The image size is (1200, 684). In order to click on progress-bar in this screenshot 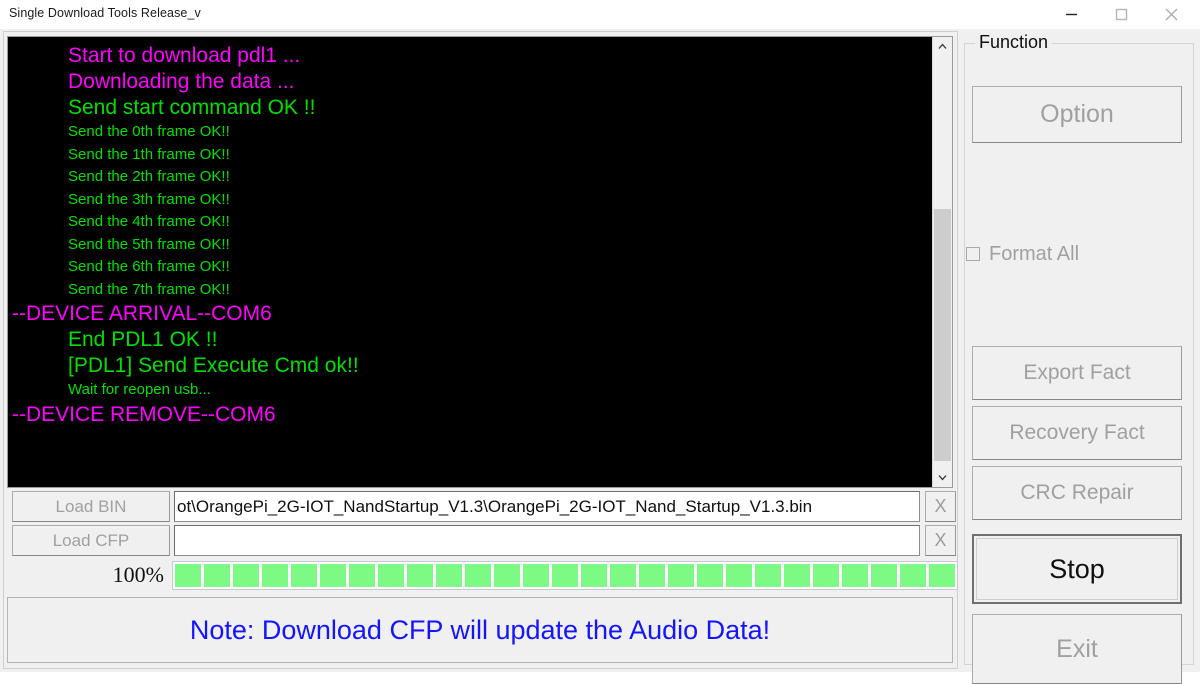, I will do `click(565, 575)`.